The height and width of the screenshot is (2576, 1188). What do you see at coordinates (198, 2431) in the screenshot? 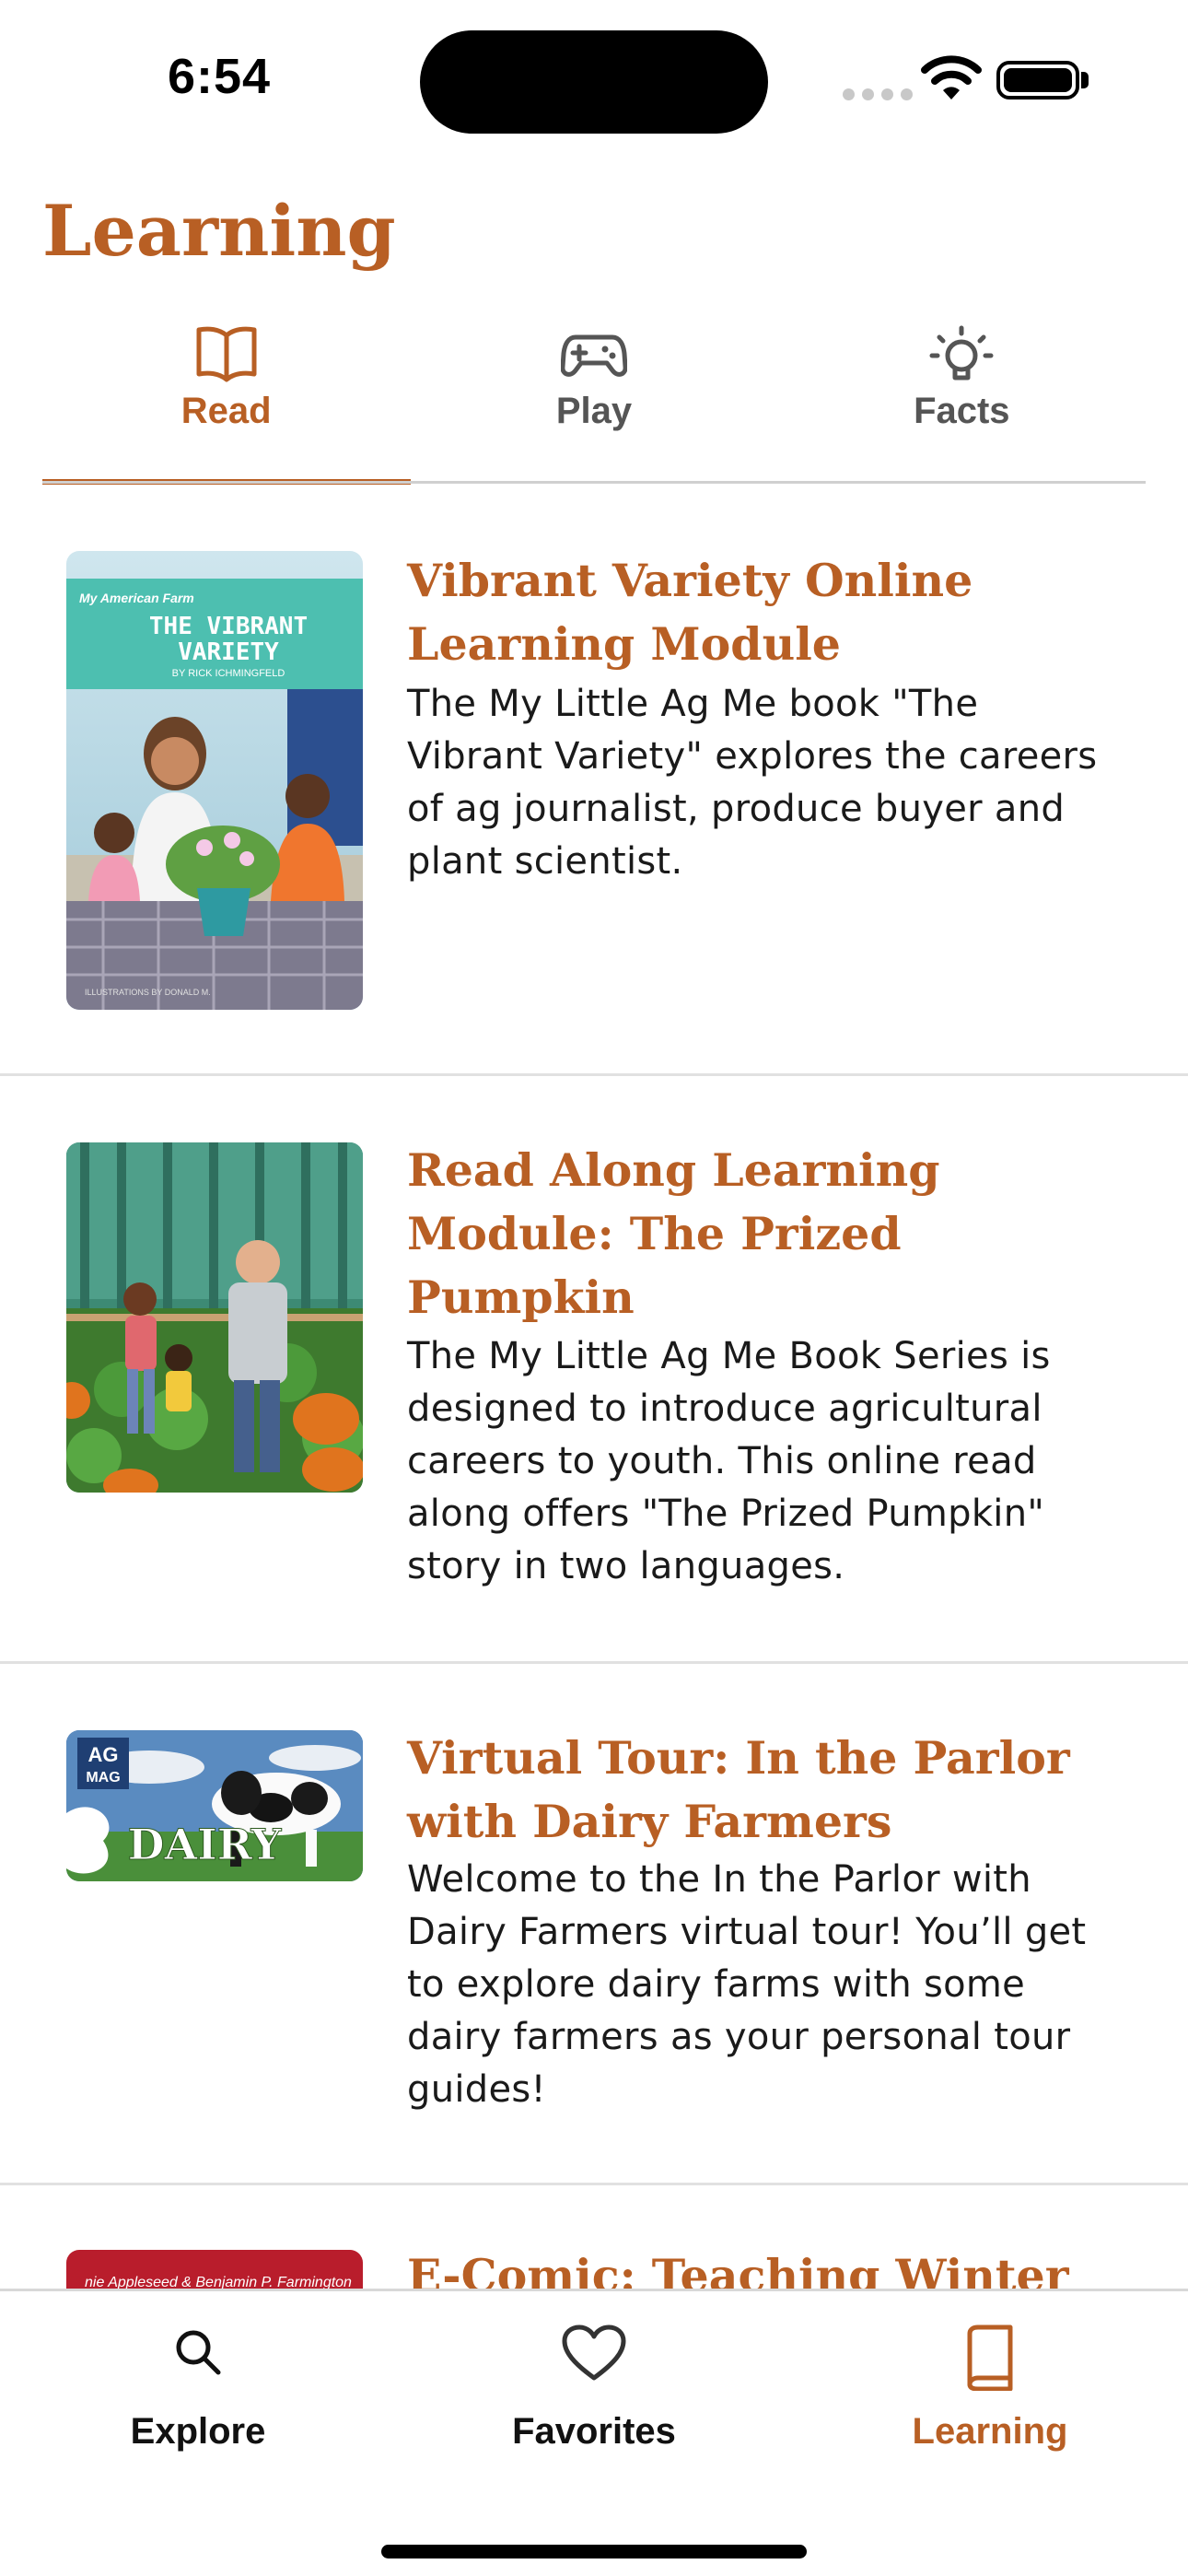
I see `nav-explore-label: Explore` at bounding box center [198, 2431].